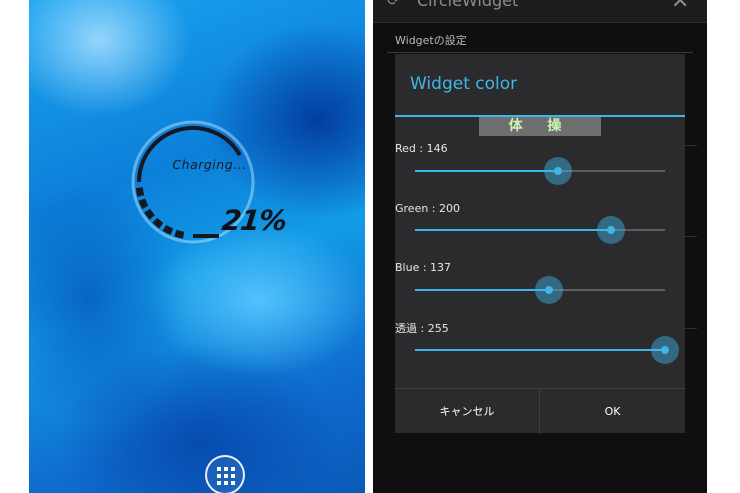 Image resolution: width=740 pixels, height=493 pixels. What do you see at coordinates (393, 4) in the screenshot?
I see `circle-widget-icon: ⟳` at bounding box center [393, 4].